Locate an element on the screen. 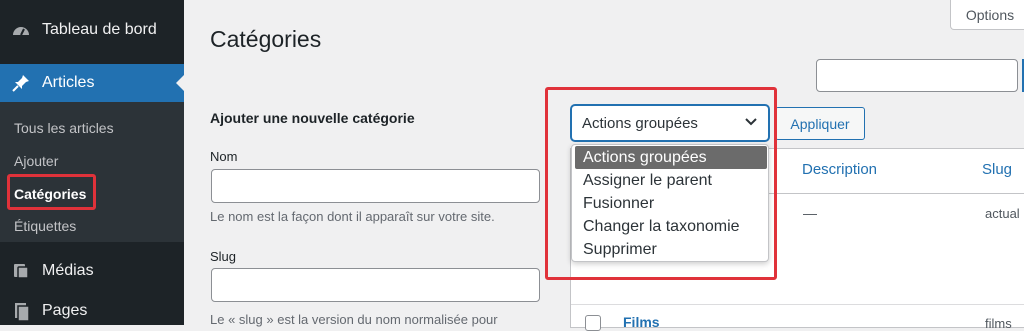 This screenshot has width=1024, height=331. sidebar-item-label: Médias is located at coordinates (68, 270).